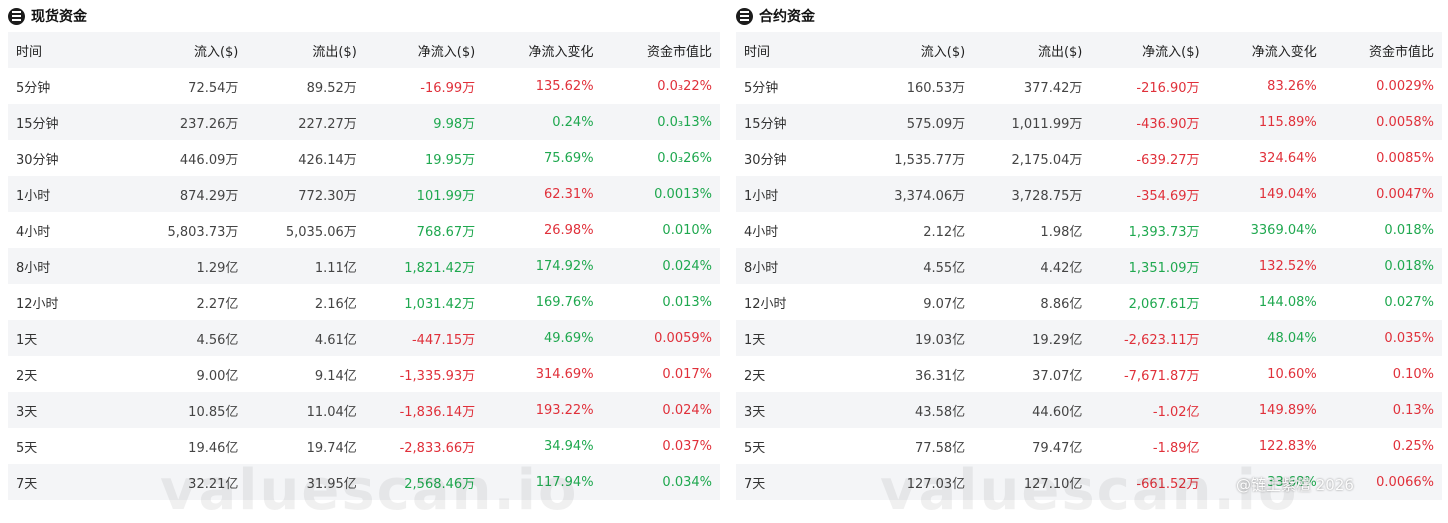 This screenshot has height=523, width=1448. I want to click on cell-time: 1小时, so click(68, 194).